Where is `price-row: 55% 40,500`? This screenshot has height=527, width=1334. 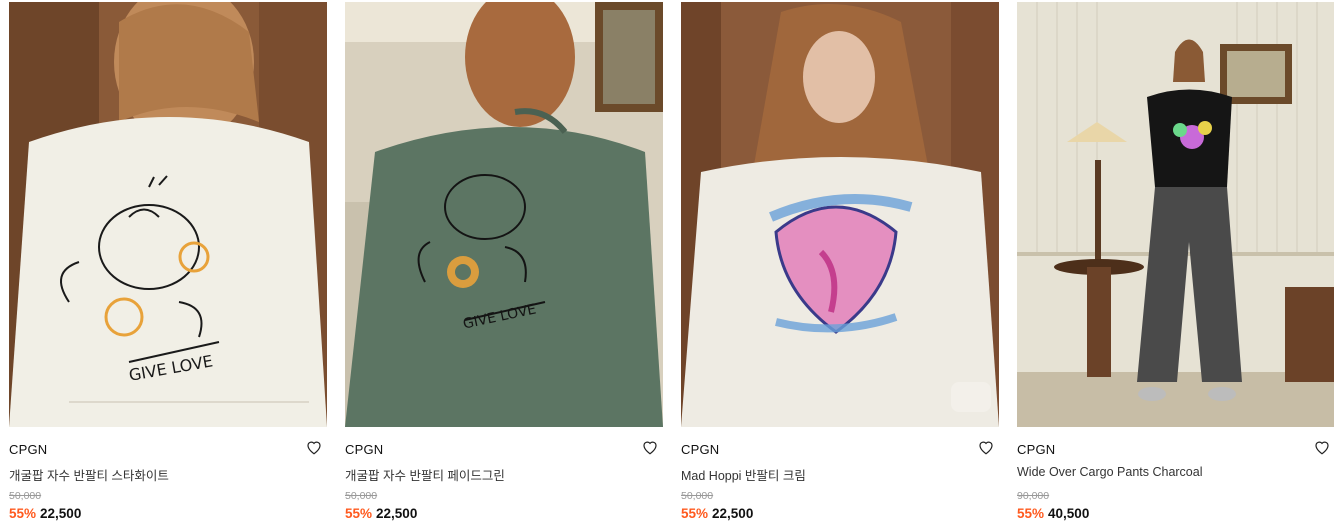 price-row: 55% 40,500 is located at coordinates (1053, 513).